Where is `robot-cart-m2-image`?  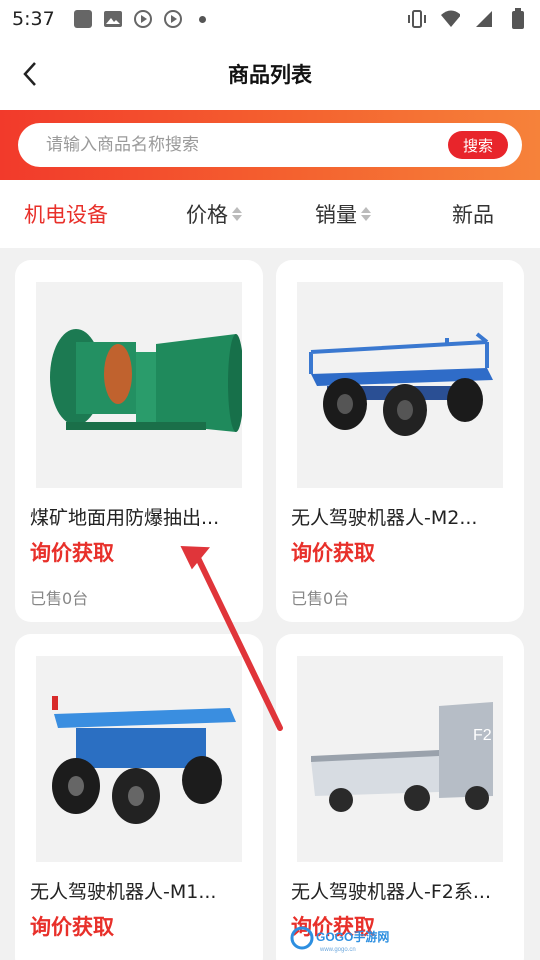 robot-cart-m2-image is located at coordinates (400, 385).